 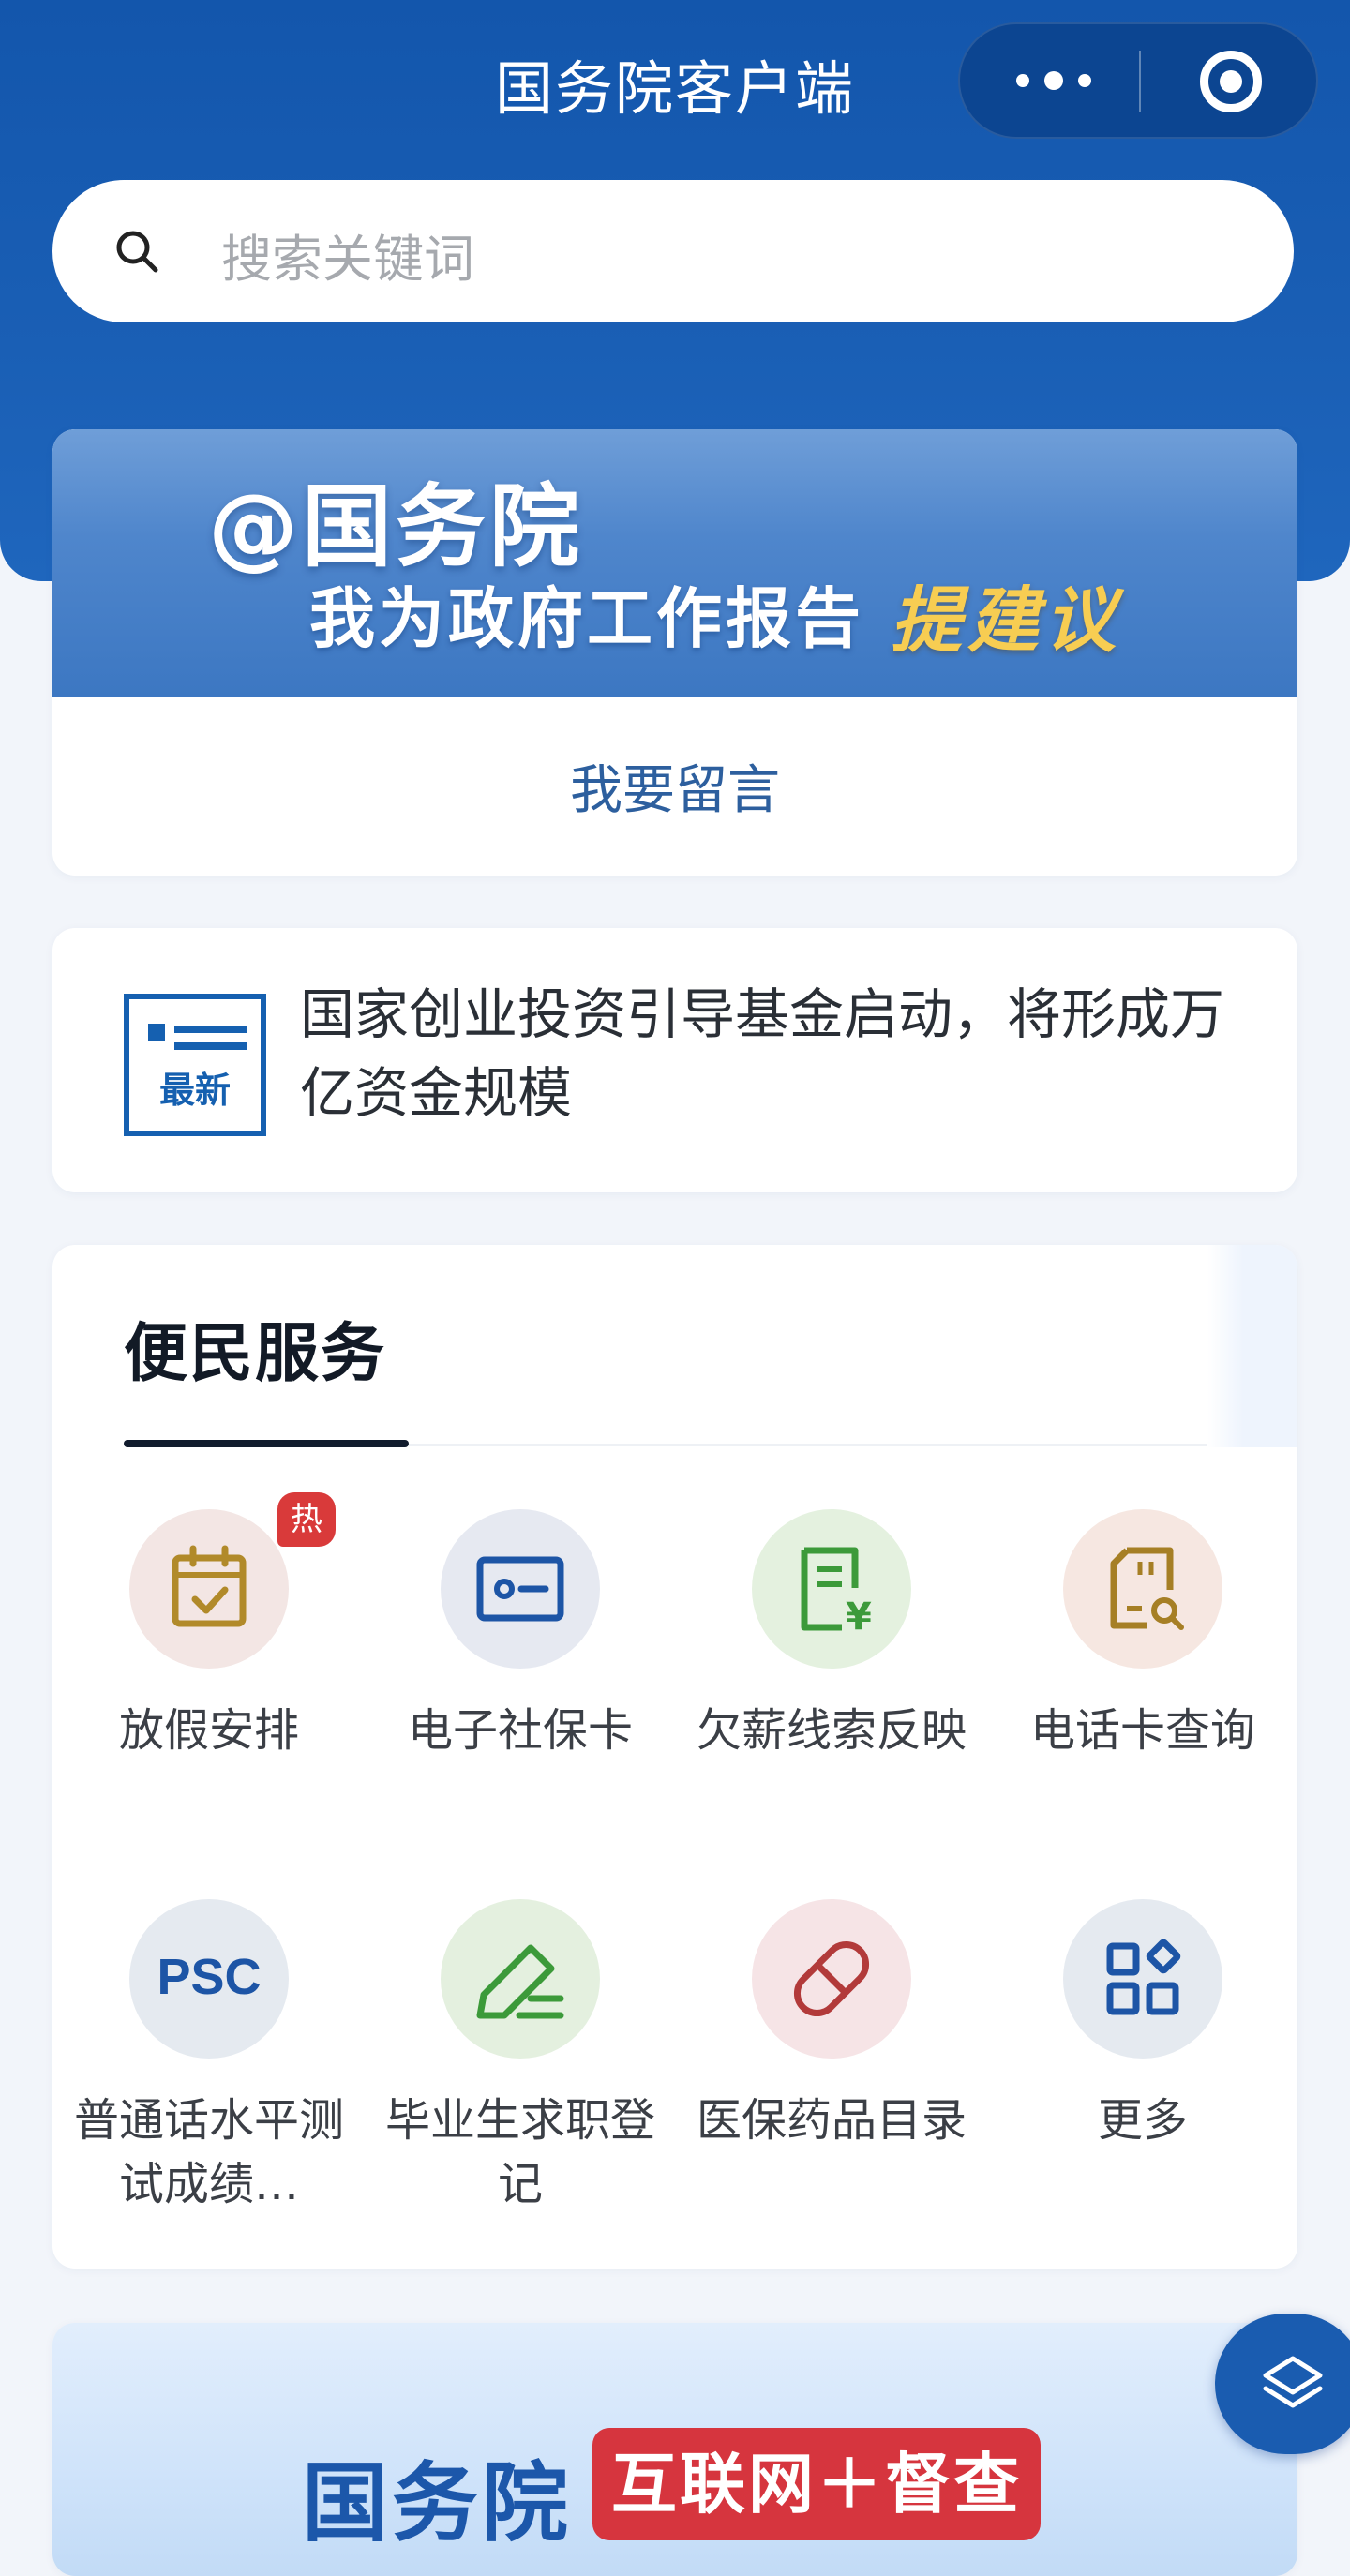 I want to click on target-circle-icon, so click(x=1231, y=81).